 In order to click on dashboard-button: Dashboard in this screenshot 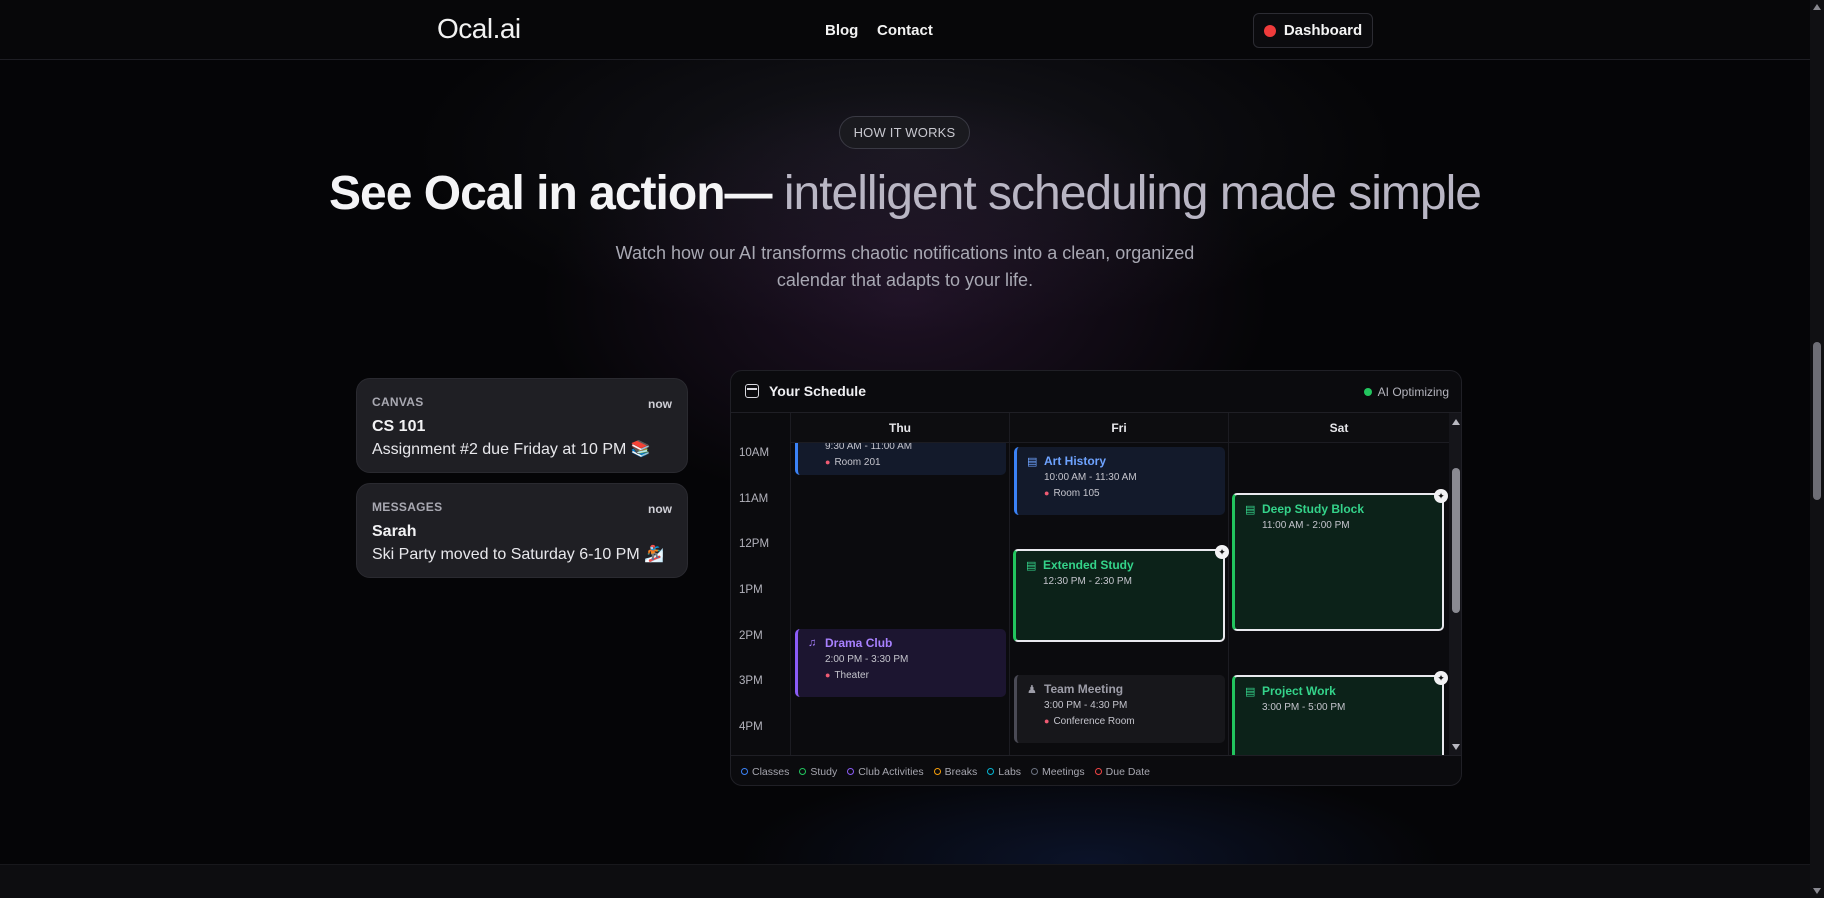, I will do `click(1313, 30)`.